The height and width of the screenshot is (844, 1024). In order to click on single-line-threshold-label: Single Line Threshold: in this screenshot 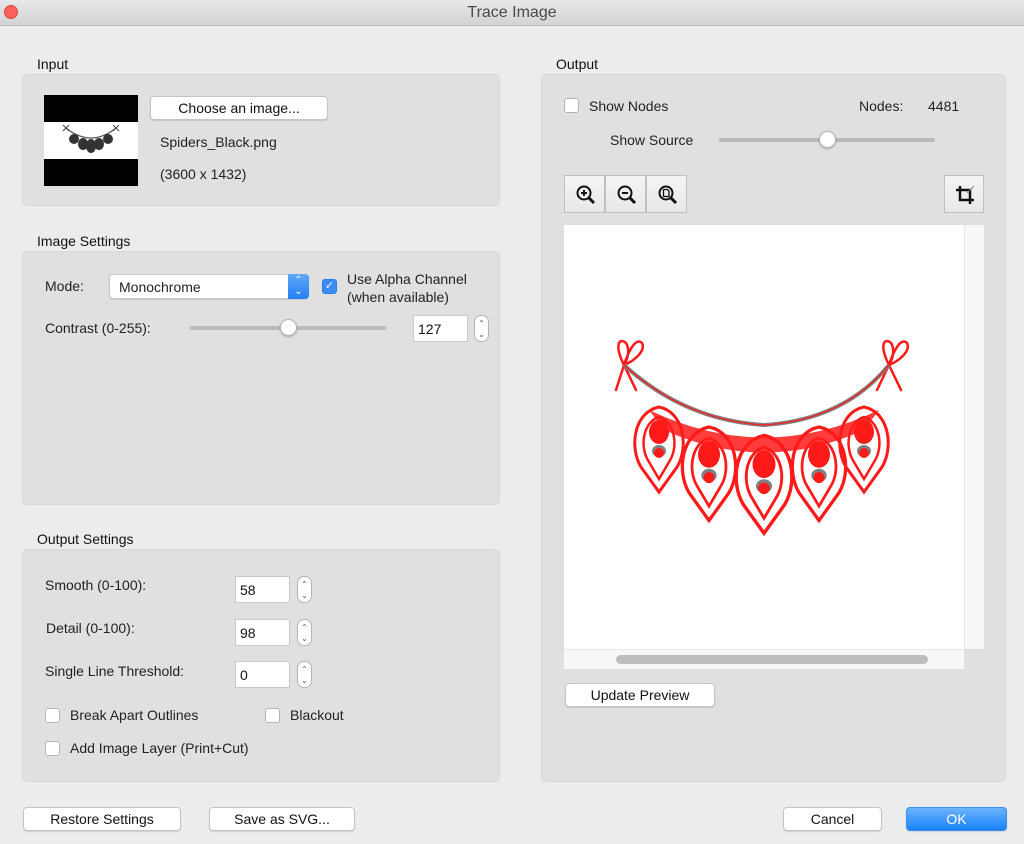, I will do `click(115, 671)`.